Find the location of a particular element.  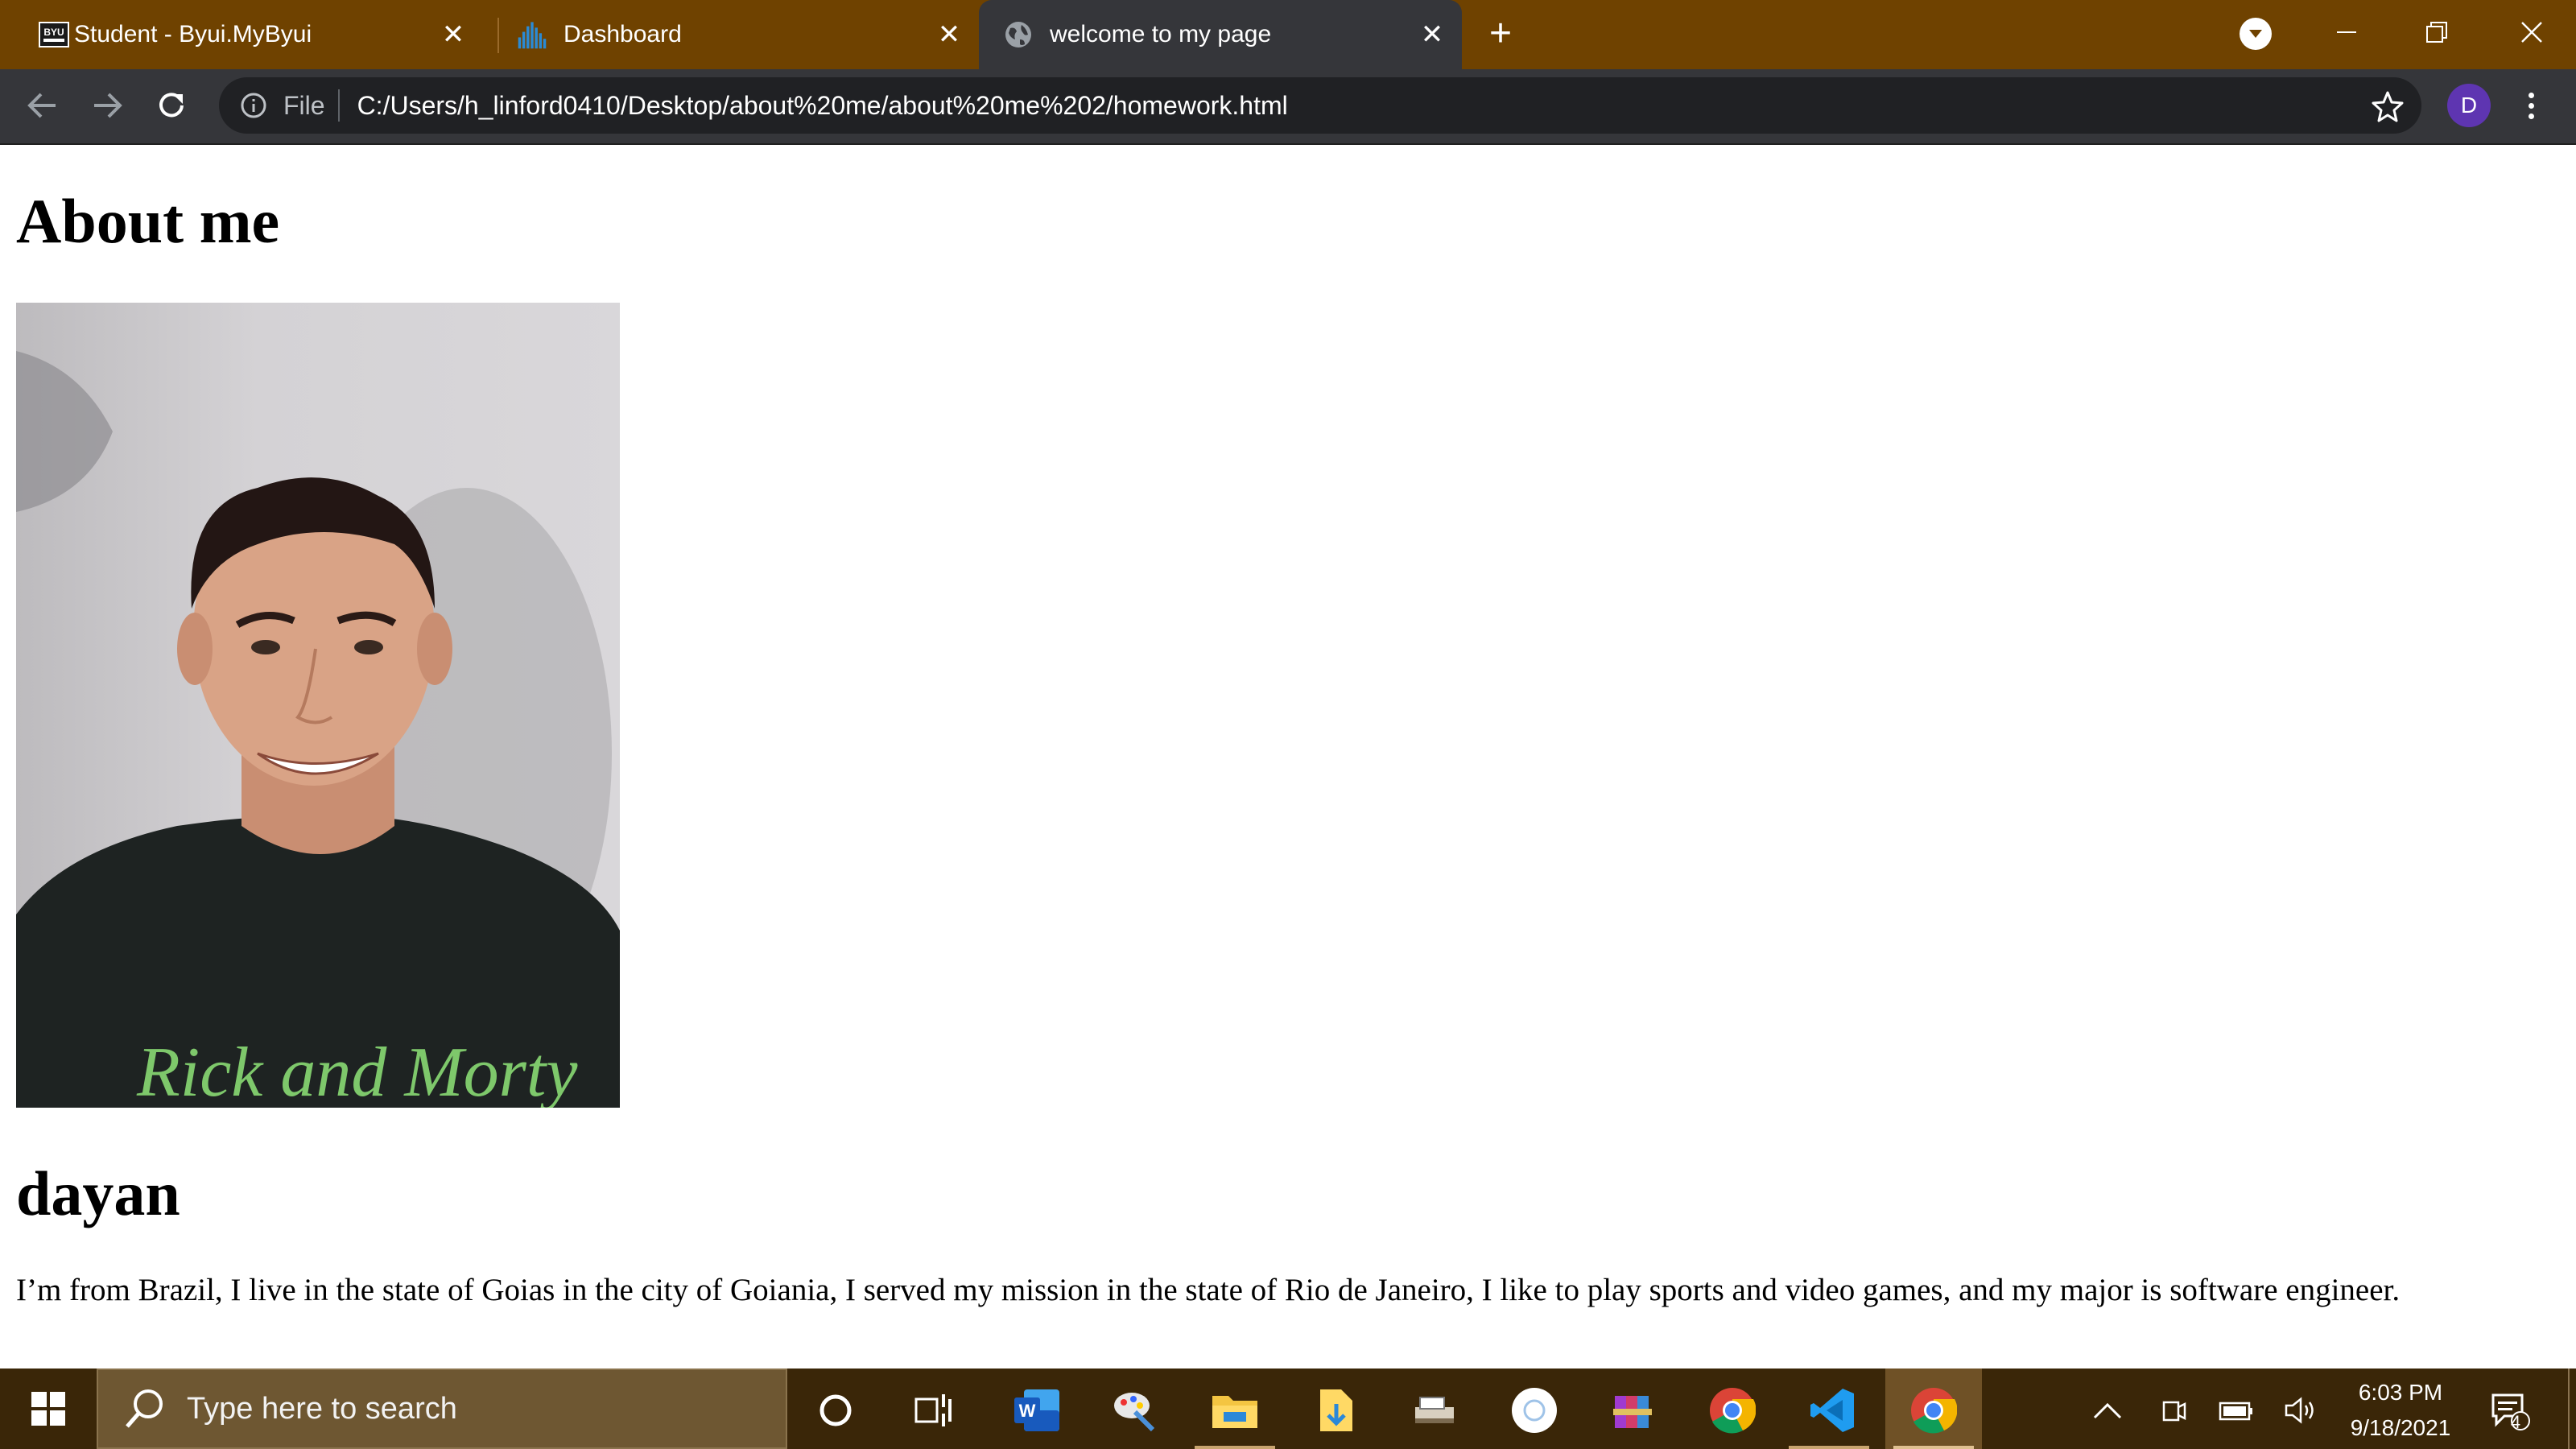

back-button is located at coordinates (43, 106).